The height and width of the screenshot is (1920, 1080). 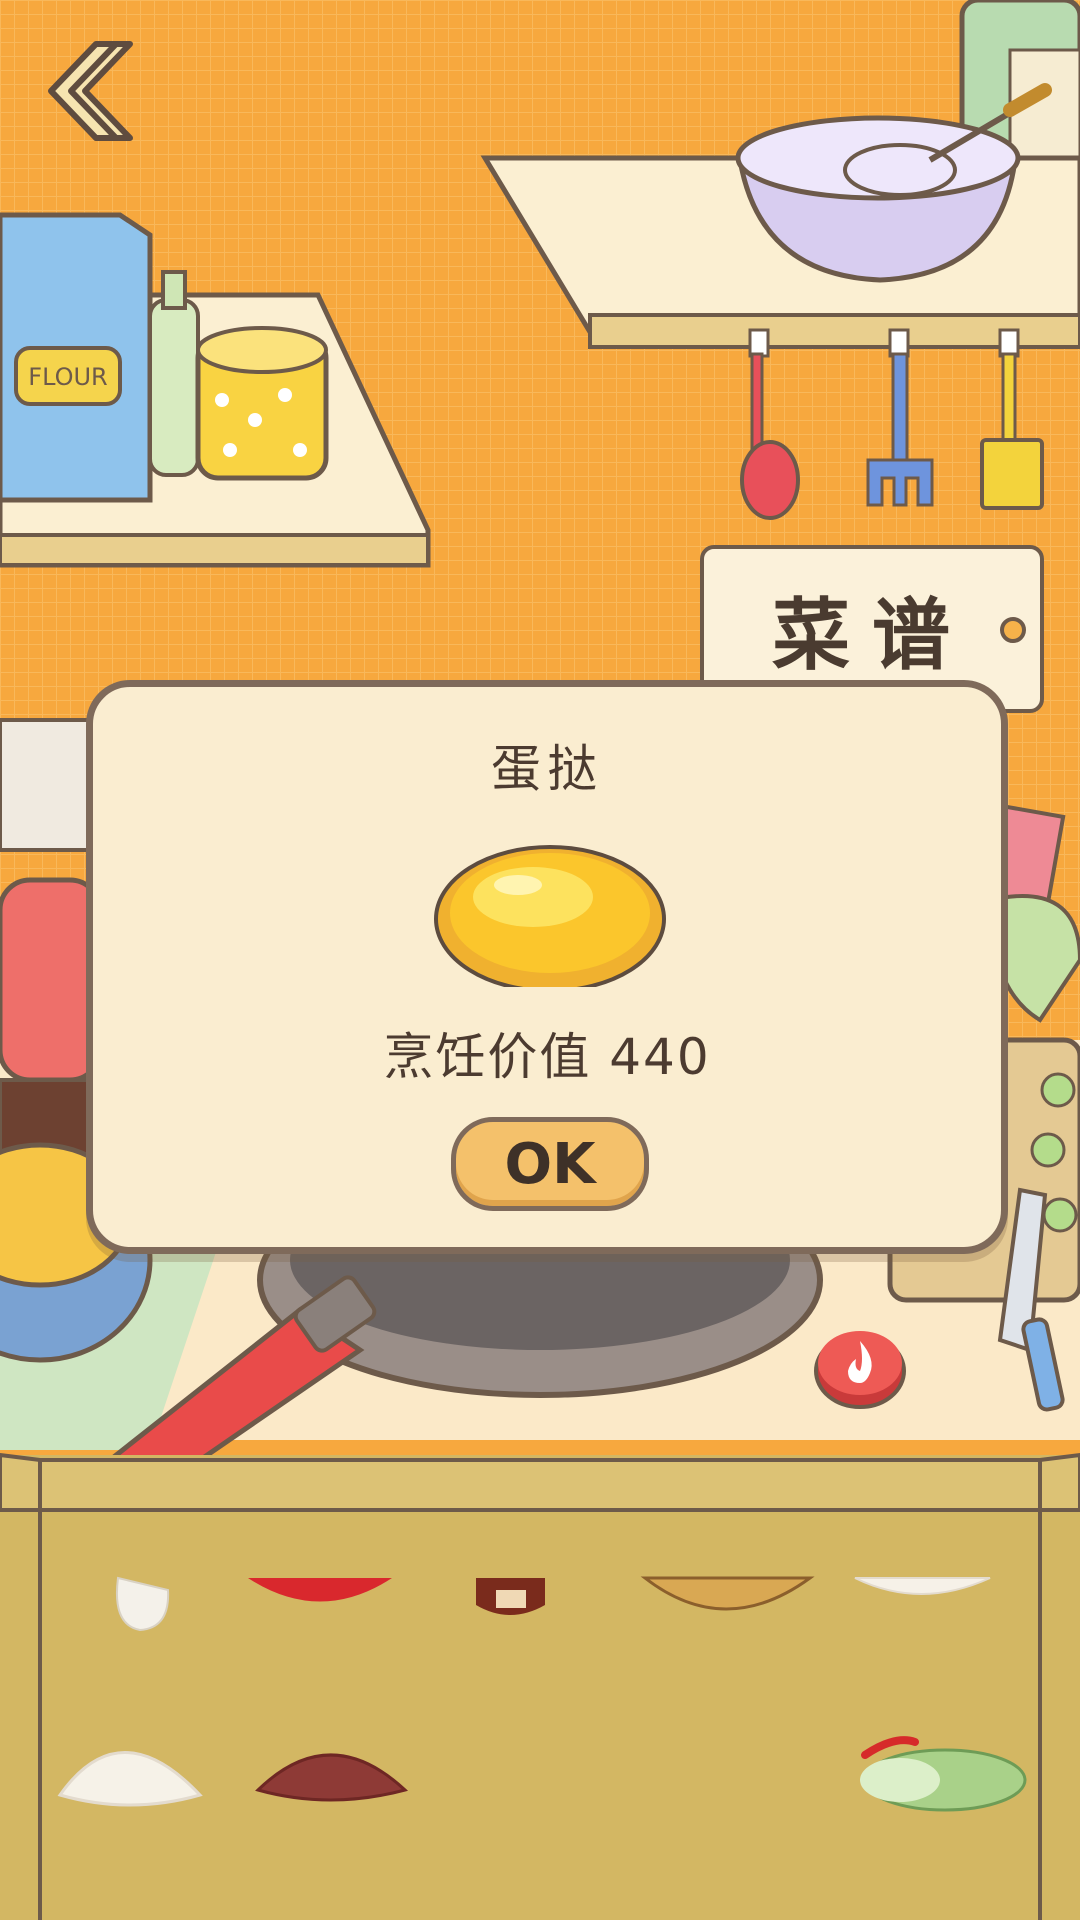 What do you see at coordinates (262, 403) in the screenshot?
I see `polka-cup-icon` at bounding box center [262, 403].